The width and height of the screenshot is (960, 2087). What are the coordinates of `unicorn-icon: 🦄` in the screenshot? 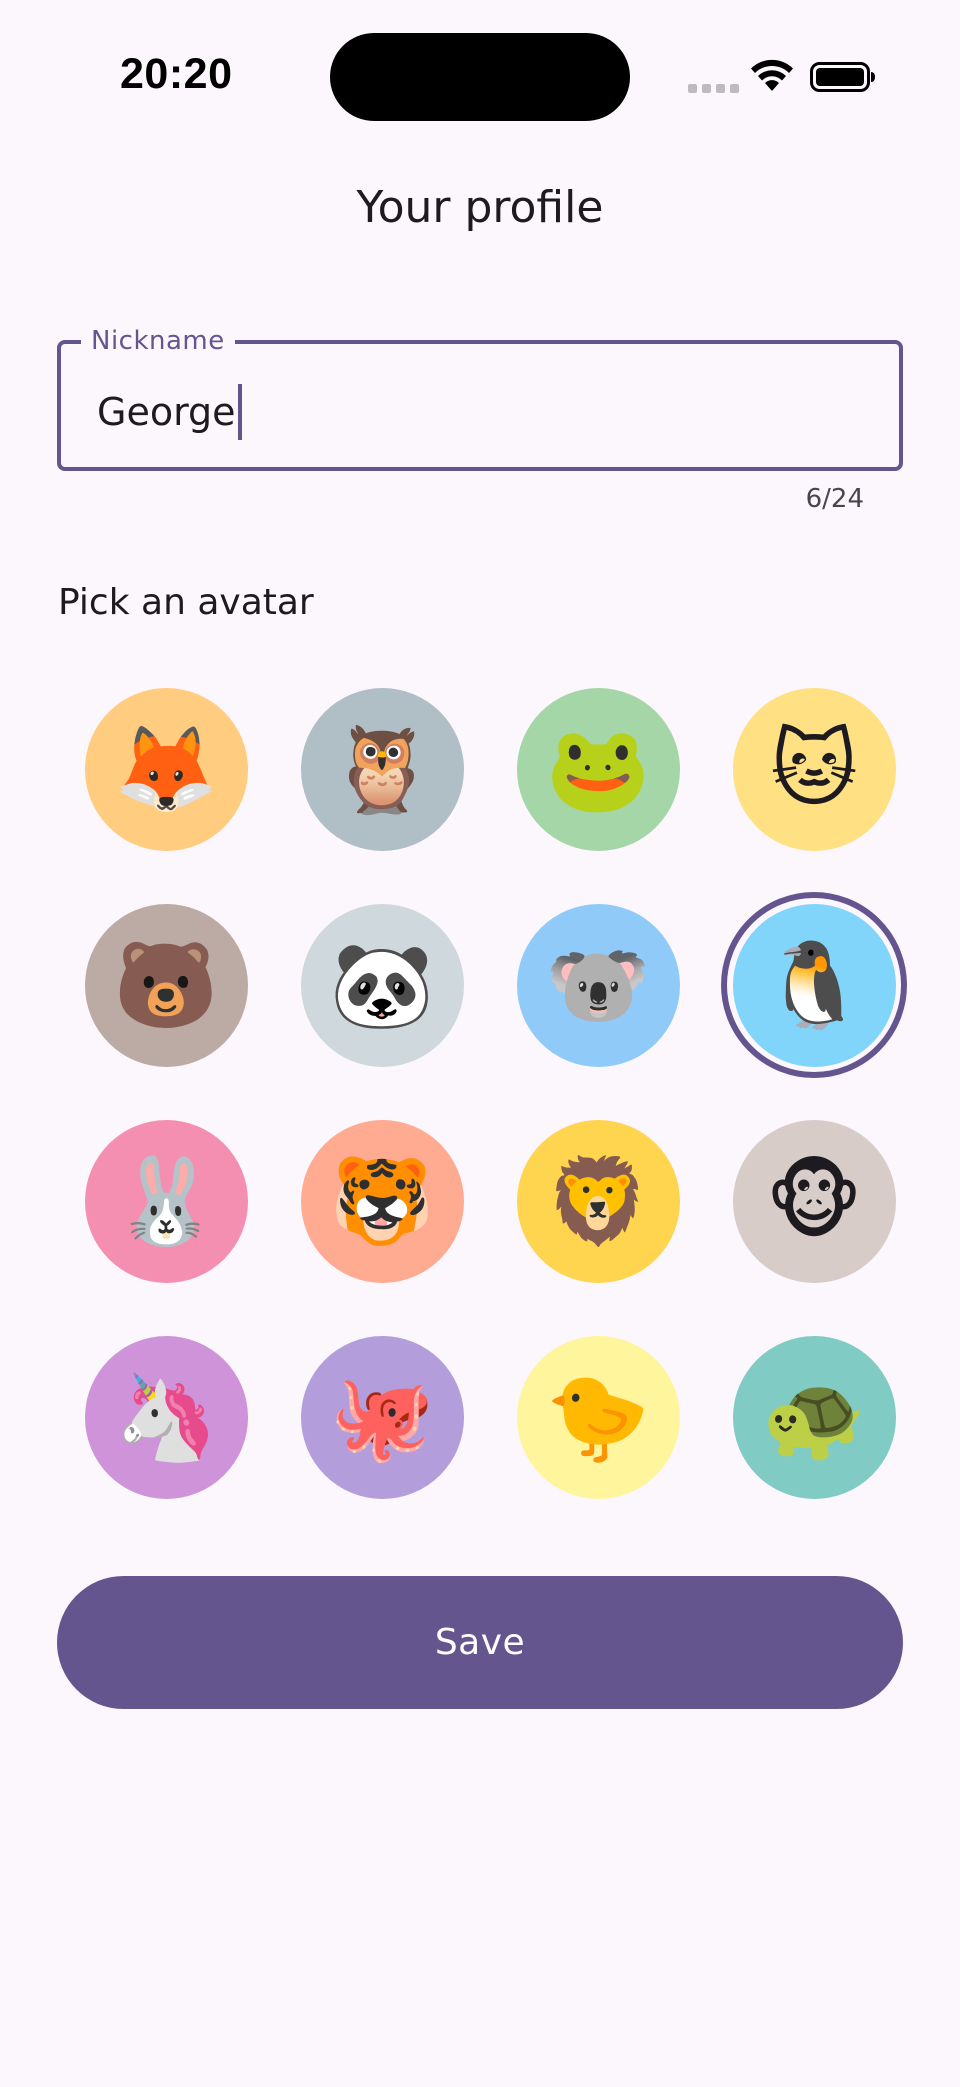 It's located at (166, 1417).